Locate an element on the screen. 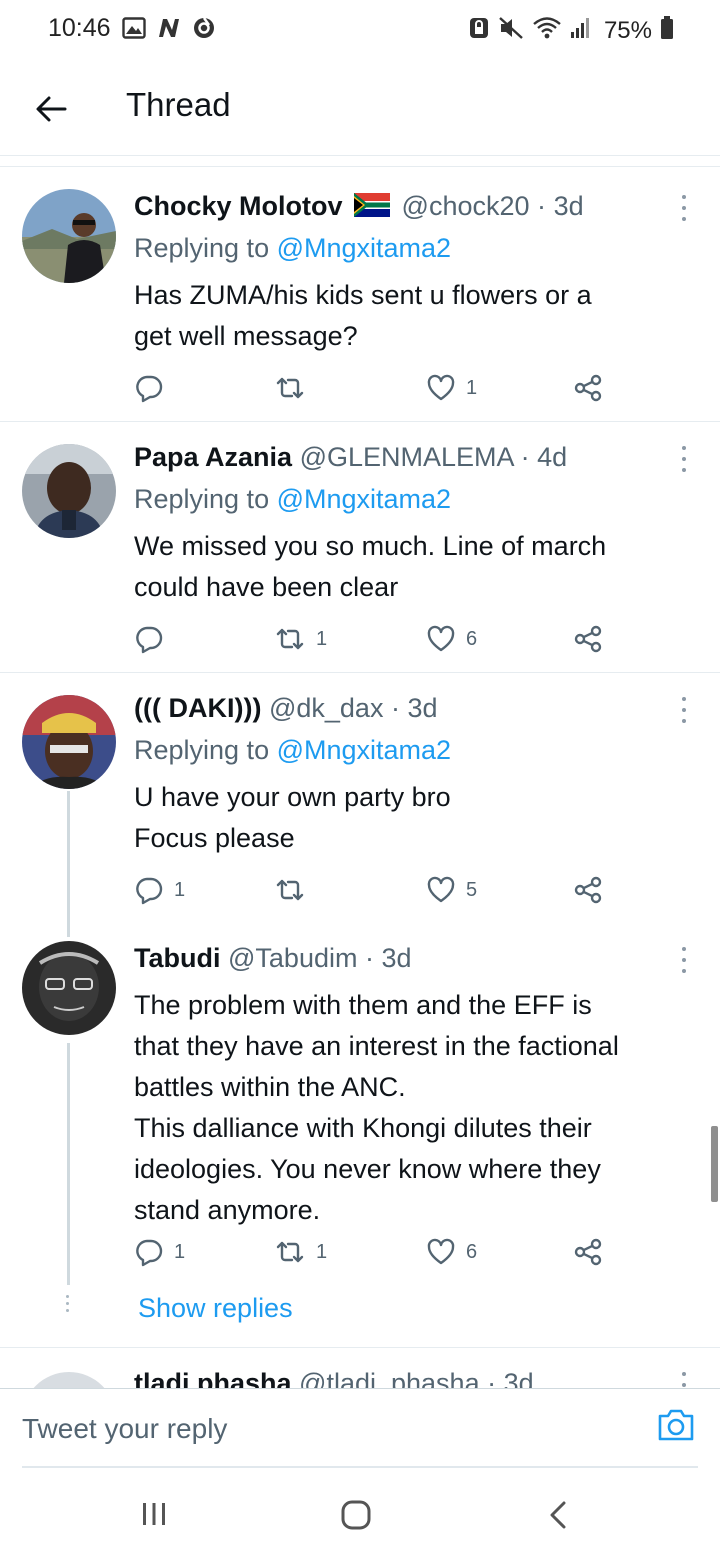 This screenshot has width=720, height=1560. like-button: 1 is located at coordinates (451, 388).